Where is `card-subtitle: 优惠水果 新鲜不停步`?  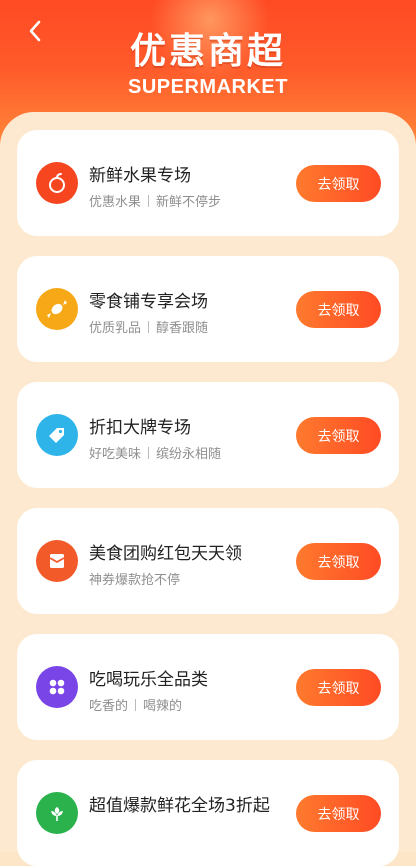
card-subtitle: 优惠水果 新鲜不停步 is located at coordinates (155, 200).